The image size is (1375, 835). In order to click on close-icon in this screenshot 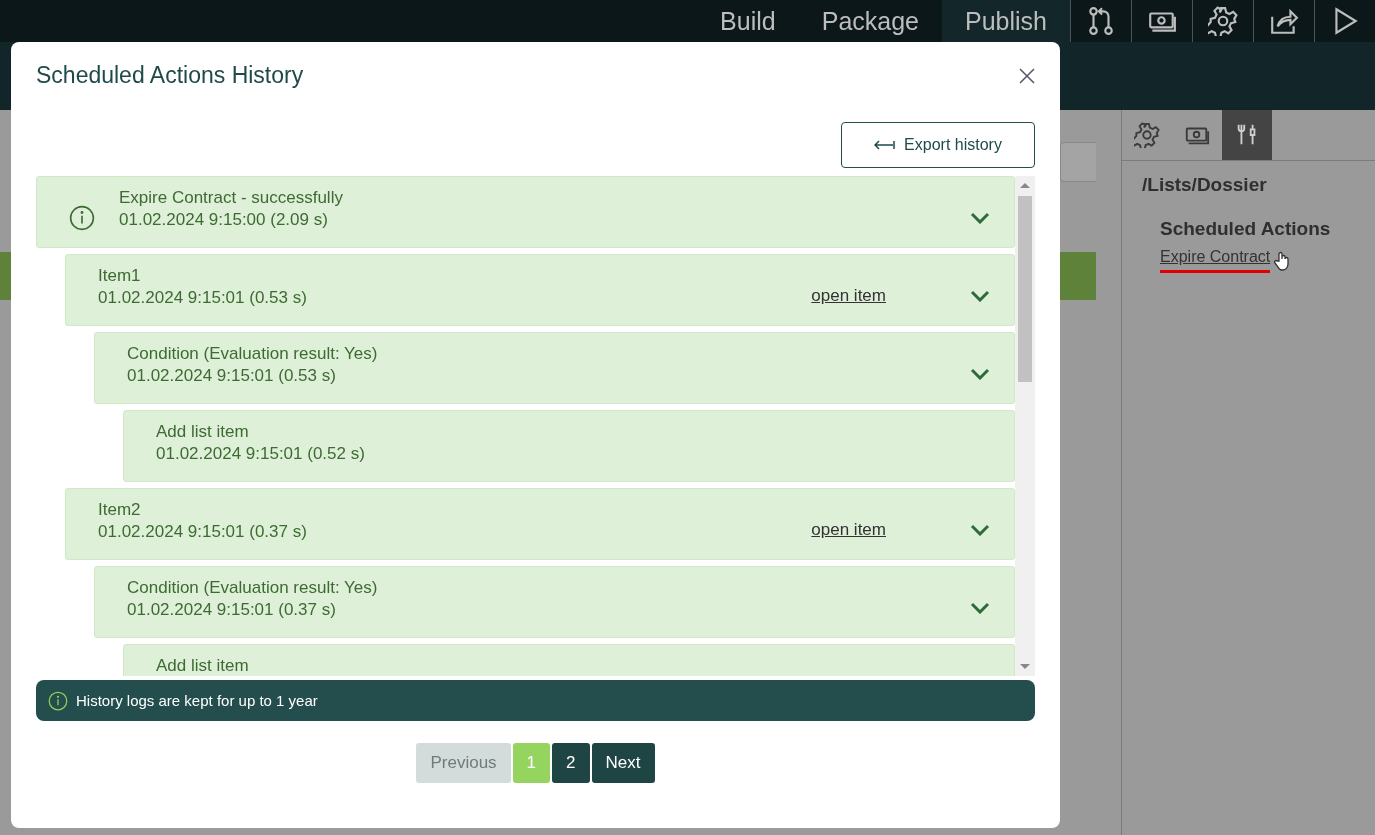, I will do `click(1027, 76)`.